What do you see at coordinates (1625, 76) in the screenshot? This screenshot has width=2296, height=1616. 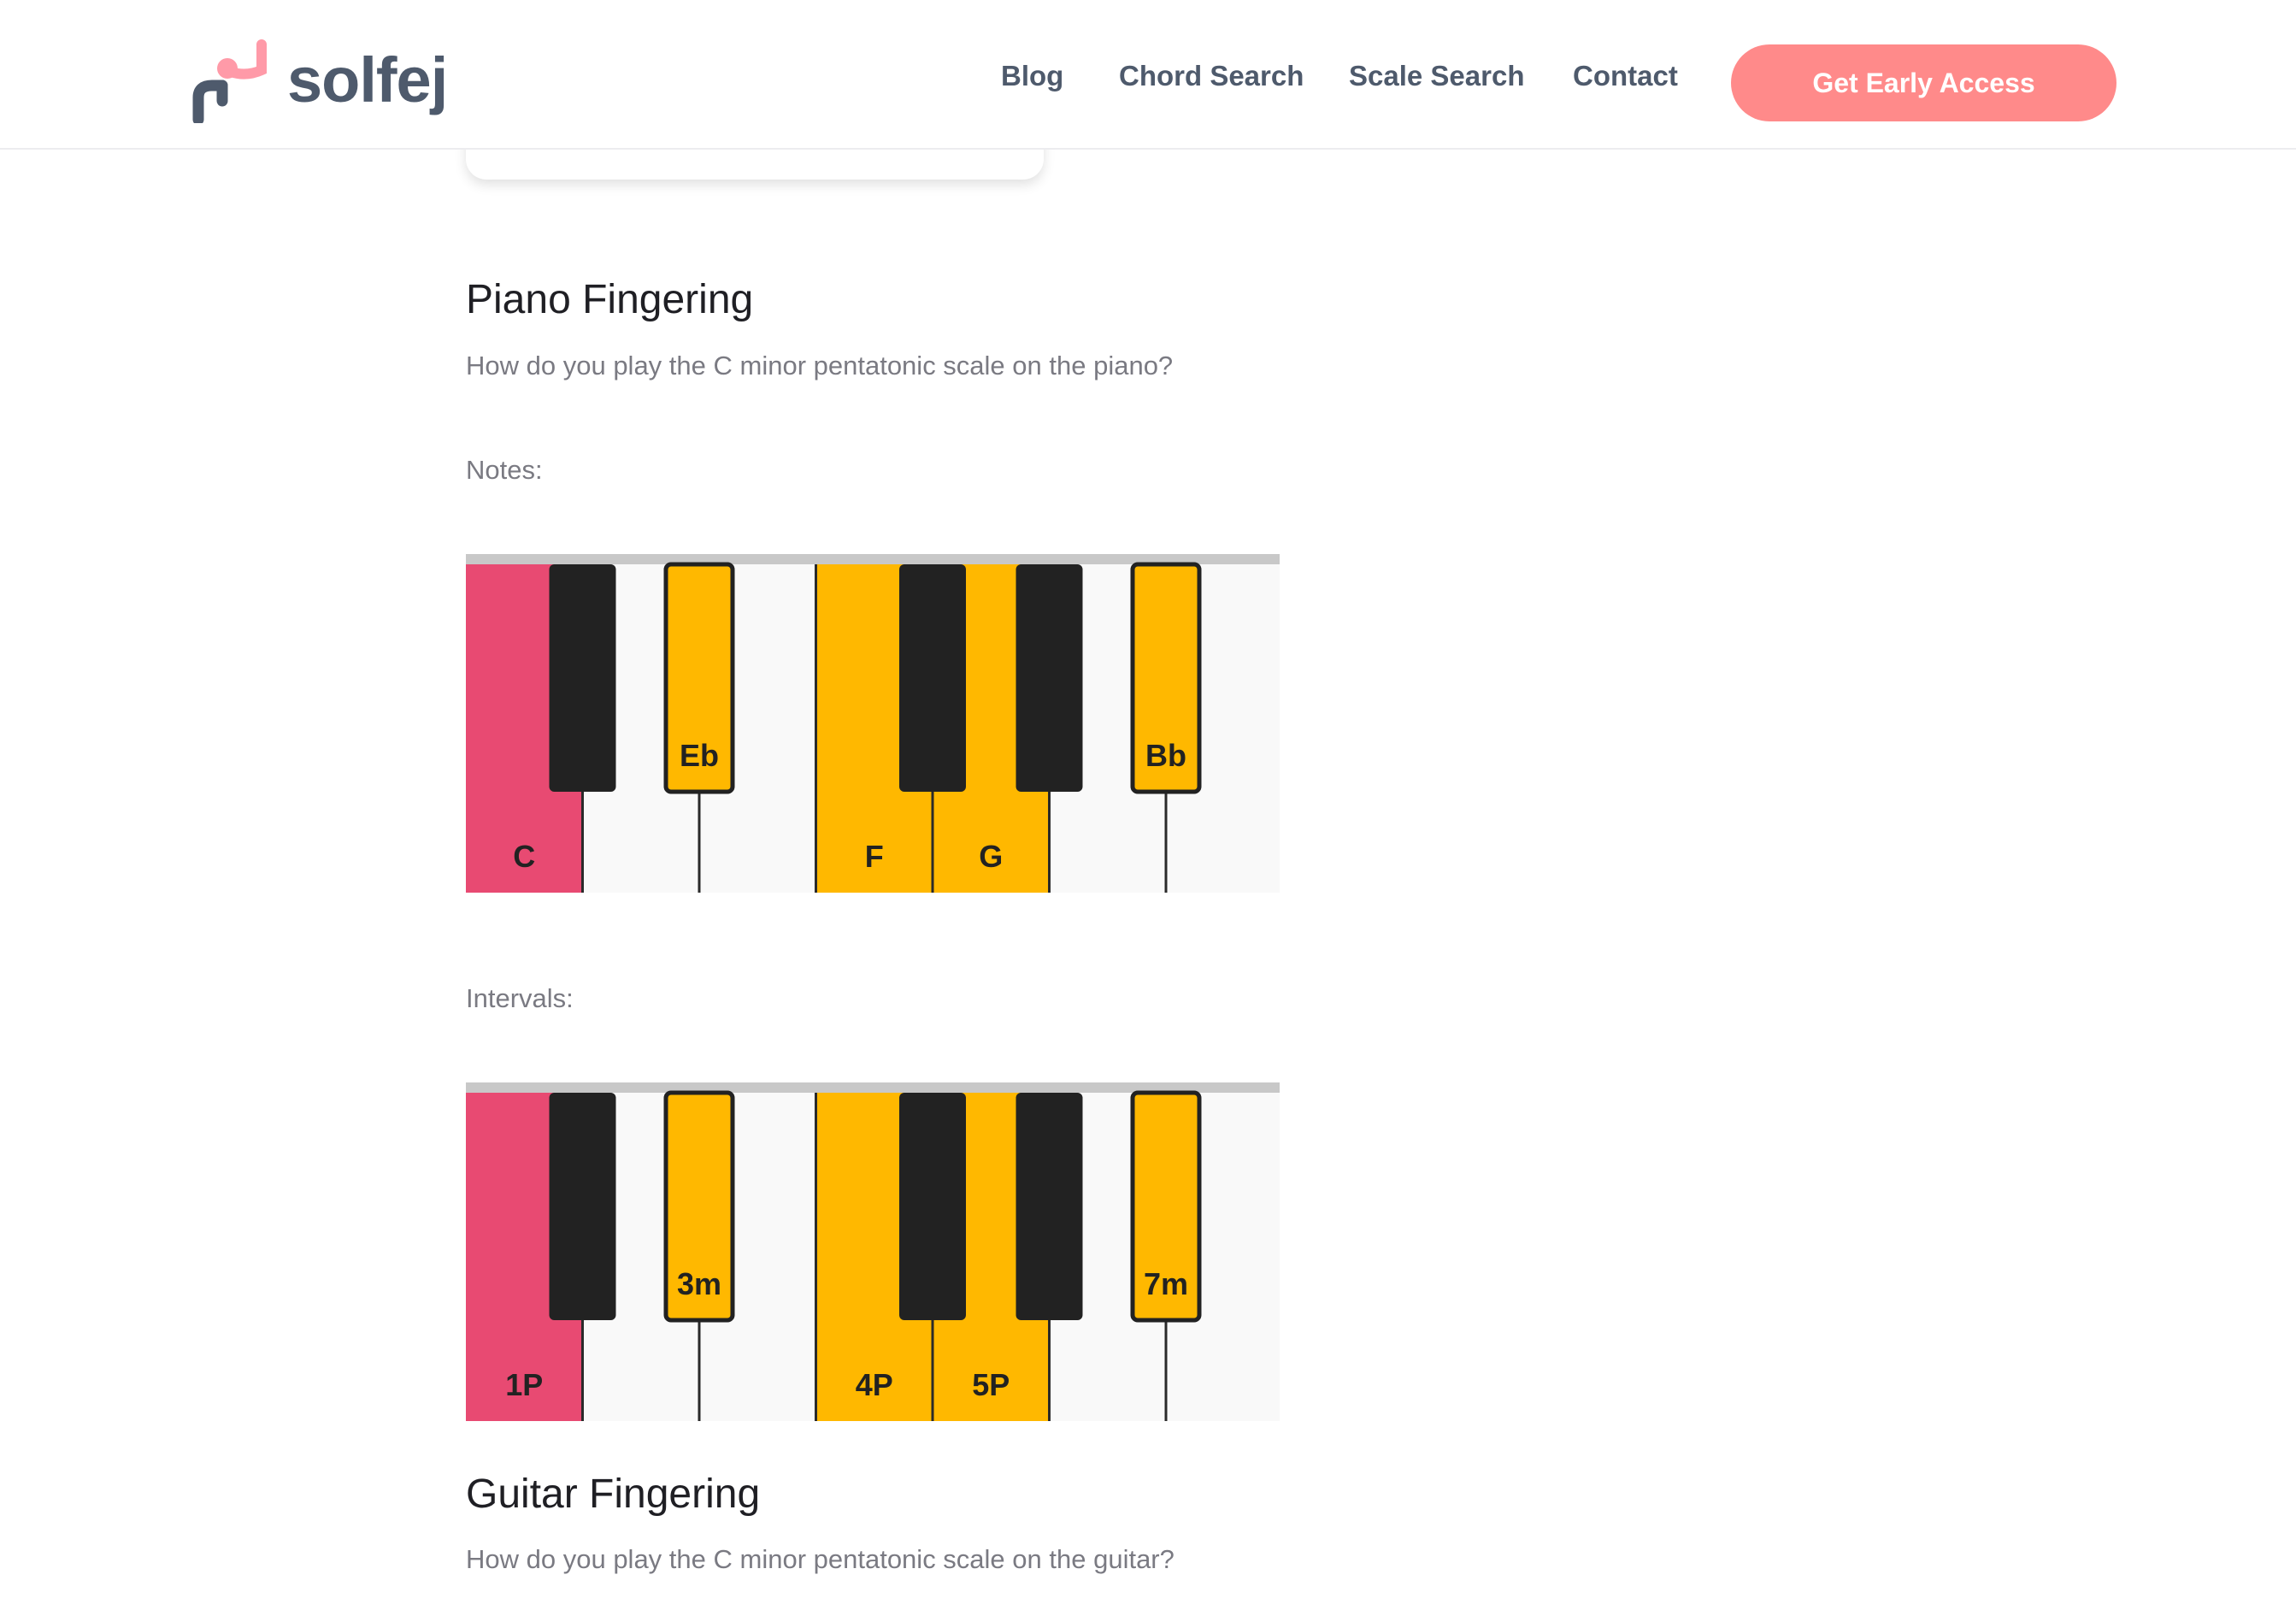 I see `nav-contact: Contact` at bounding box center [1625, 76].